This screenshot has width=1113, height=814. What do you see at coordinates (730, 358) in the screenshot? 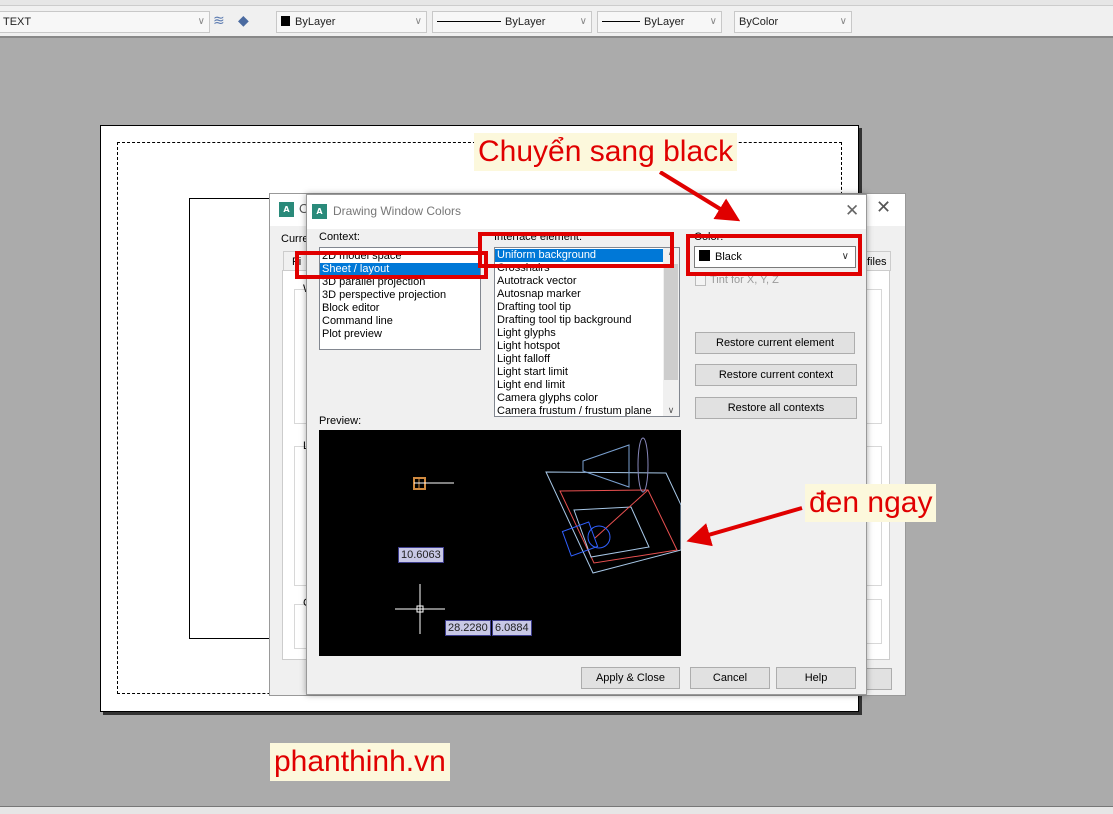
I see `annotation-arrows` at bounding box center [730, 358].